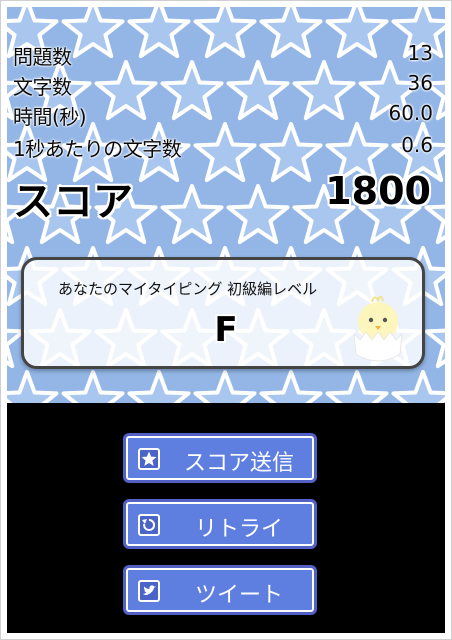 The height and width of the screenshot is (640, 452). Describe the element at coordinates (149, 591) in the screenshot. I see `bird-icon` at that location.